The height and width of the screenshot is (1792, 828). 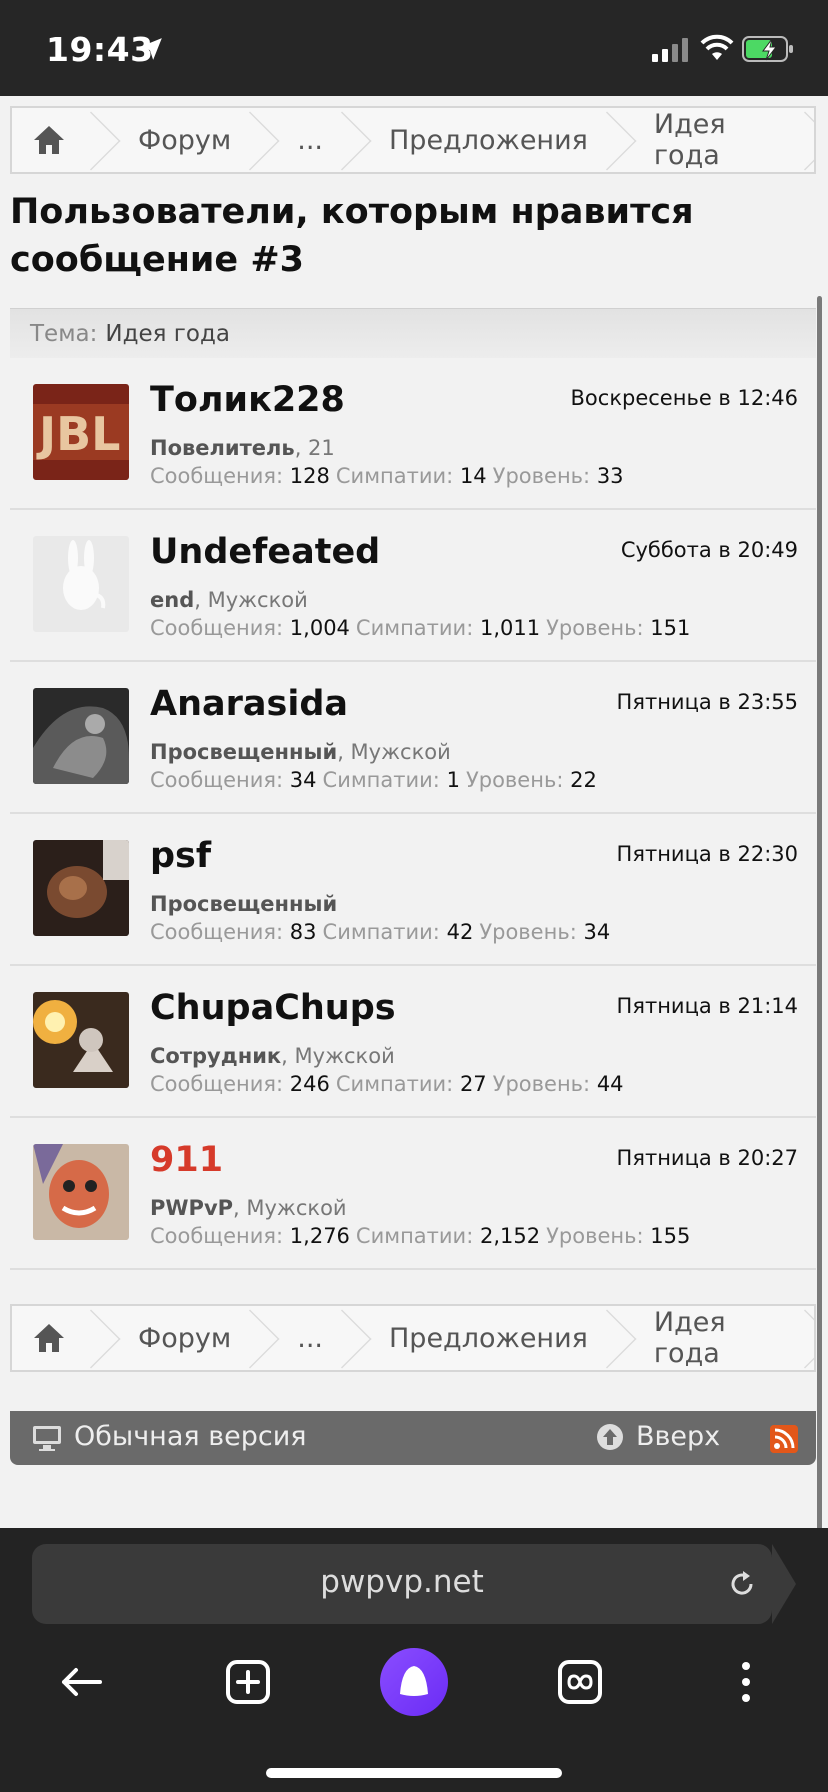 What do you see at coordinates (709, 550) in the screenshot?
I see `like-time: Суббота в 20:49` at bounding box center [709, 550].